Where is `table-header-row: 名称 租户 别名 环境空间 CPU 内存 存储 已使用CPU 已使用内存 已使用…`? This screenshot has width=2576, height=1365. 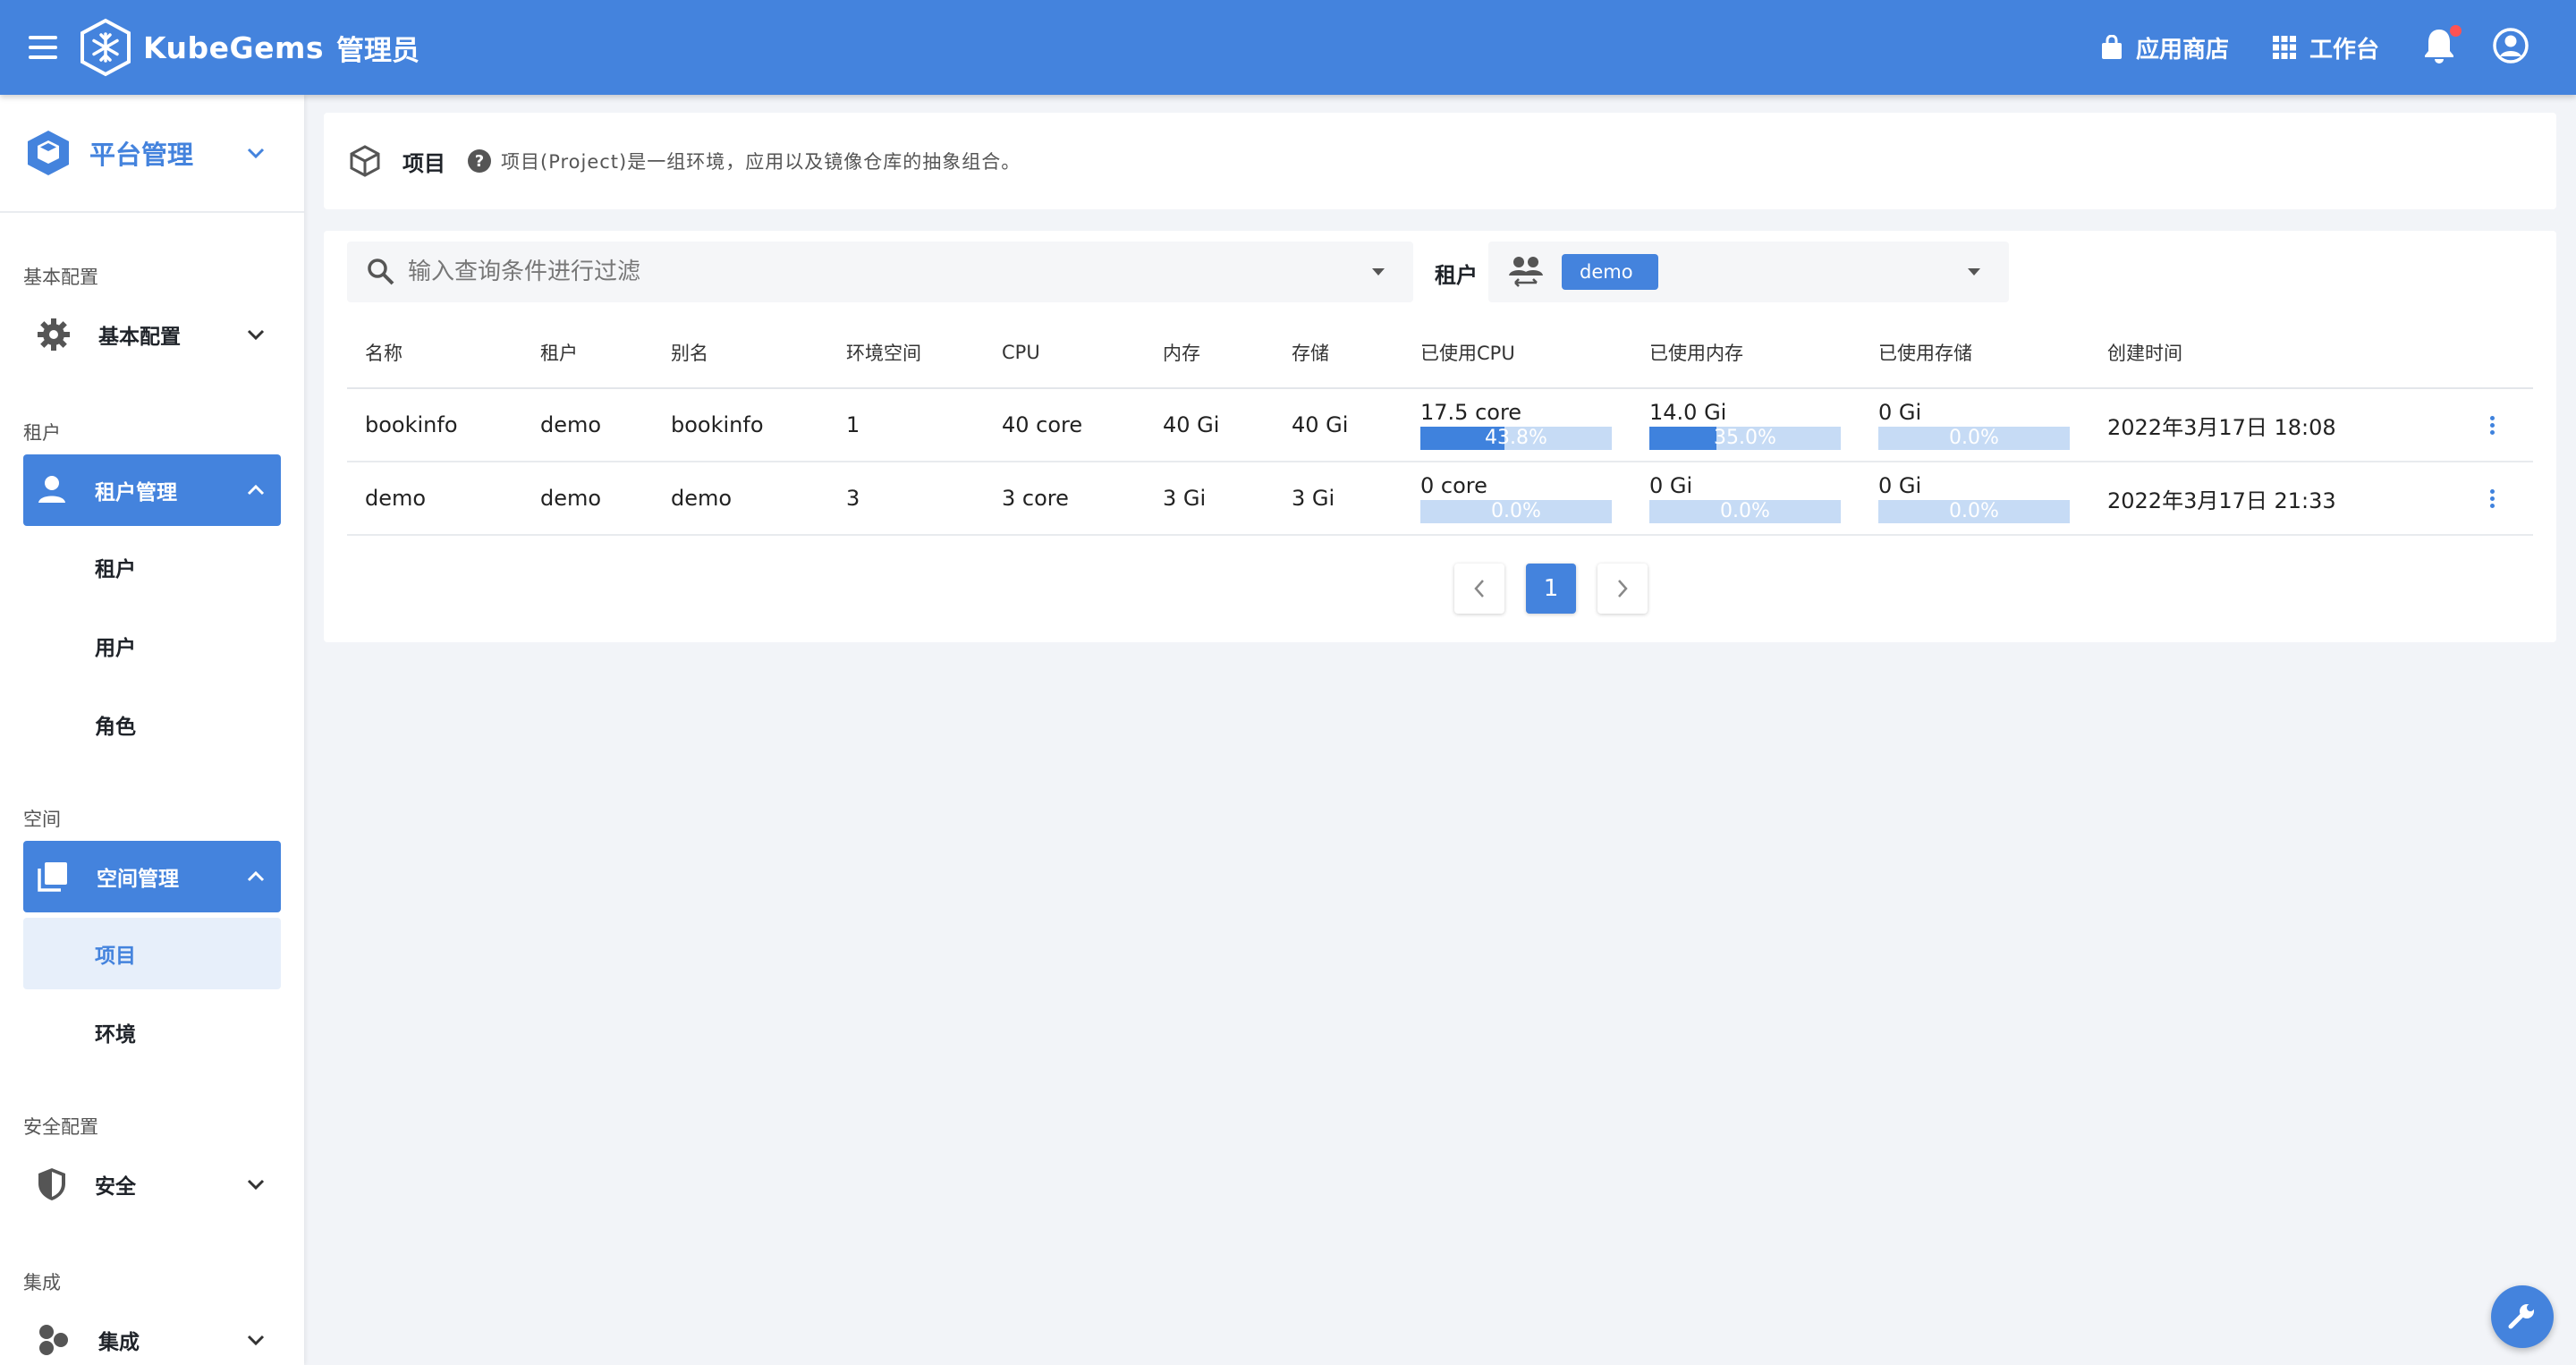
table-header-row: 名称 租户 别名 环境空间 CPU 内存 存储 已使用CPU 已使用内存 已使用… is located at coordinates (1440, 353).